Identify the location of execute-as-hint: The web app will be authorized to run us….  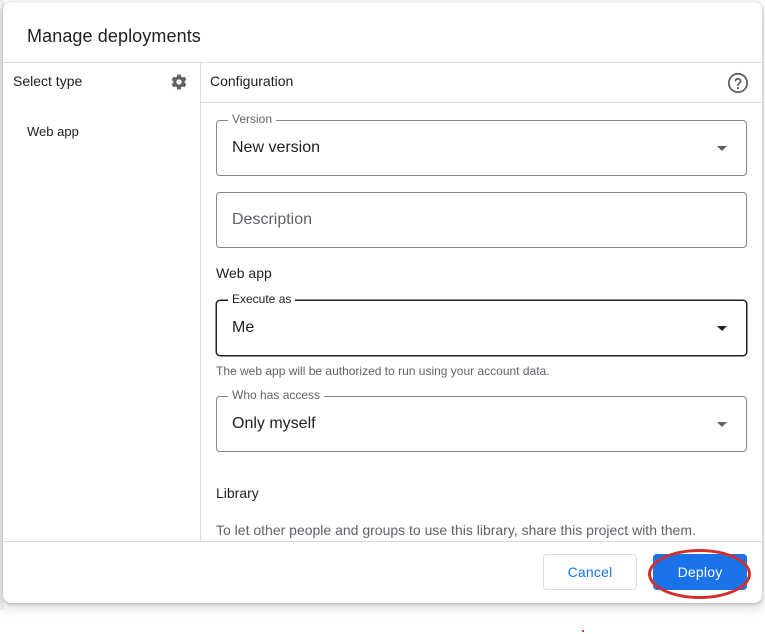
(383, 371).